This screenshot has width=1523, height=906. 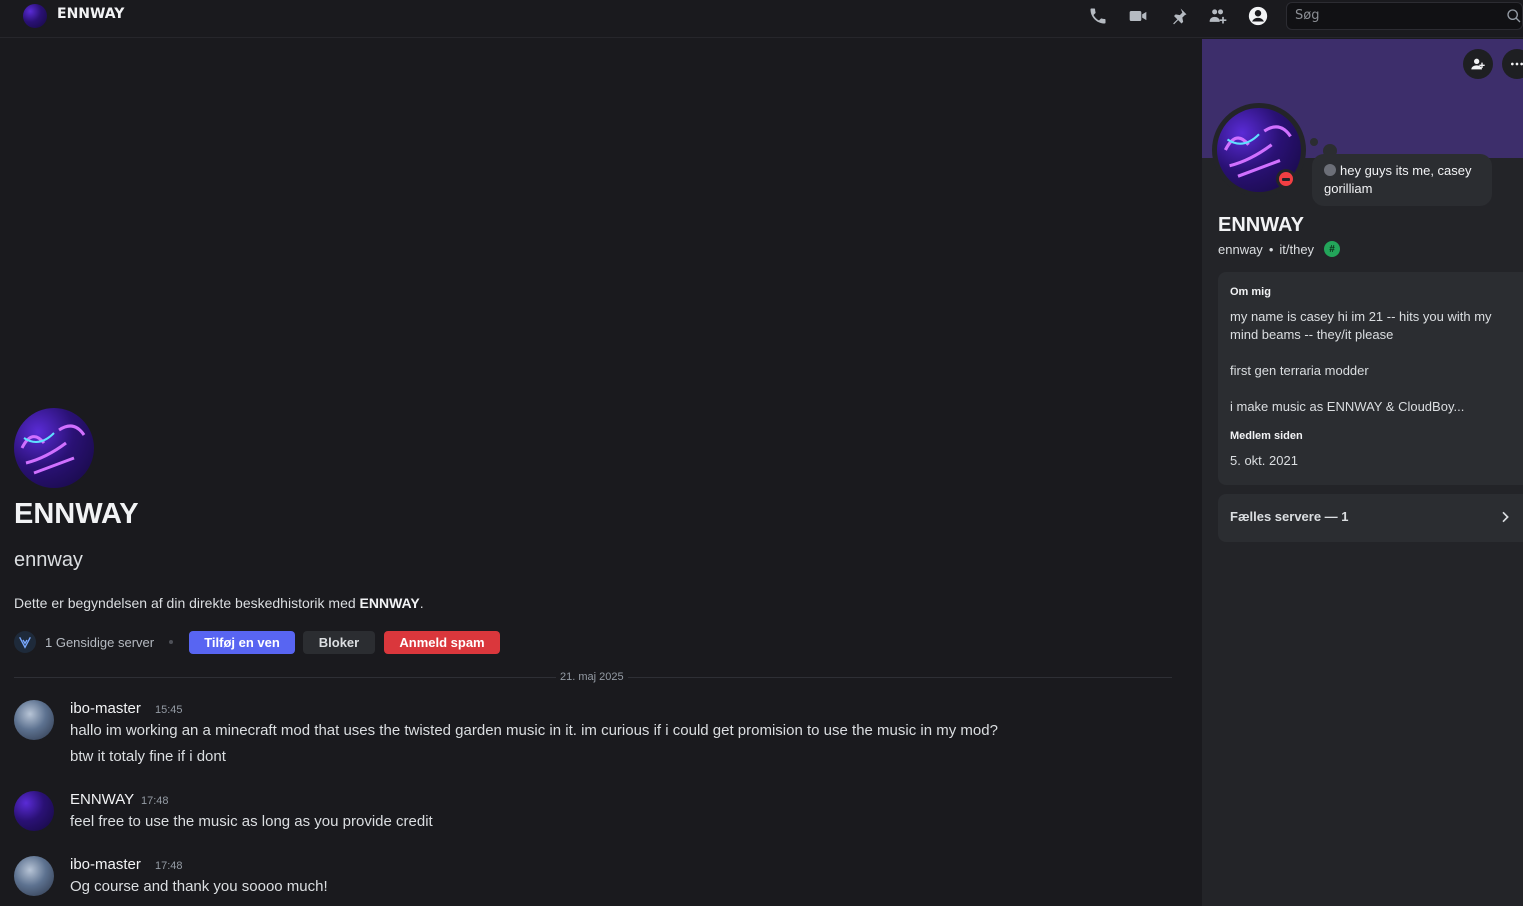 I want to click on hashtag-badge-icon: #, so click(x=1332, y=249).